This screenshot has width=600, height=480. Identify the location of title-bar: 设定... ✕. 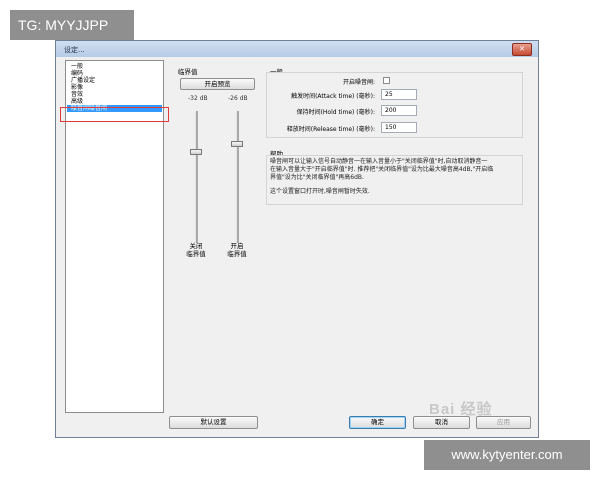
(297, 49).